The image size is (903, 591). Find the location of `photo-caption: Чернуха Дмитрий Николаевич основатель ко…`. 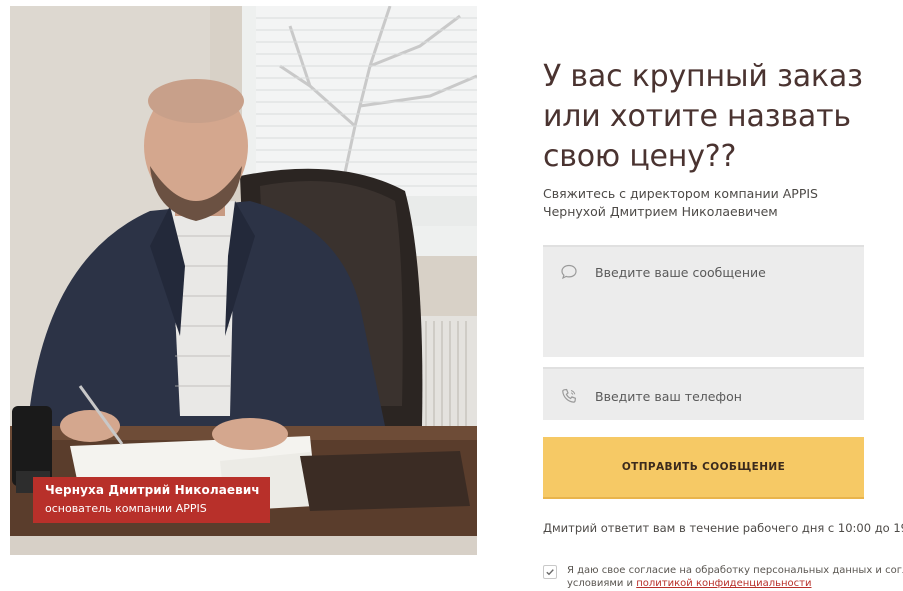

photo-caption: Чернуха Дмитрий Николаевич основатель ко… is located at coordinates (151, 500).